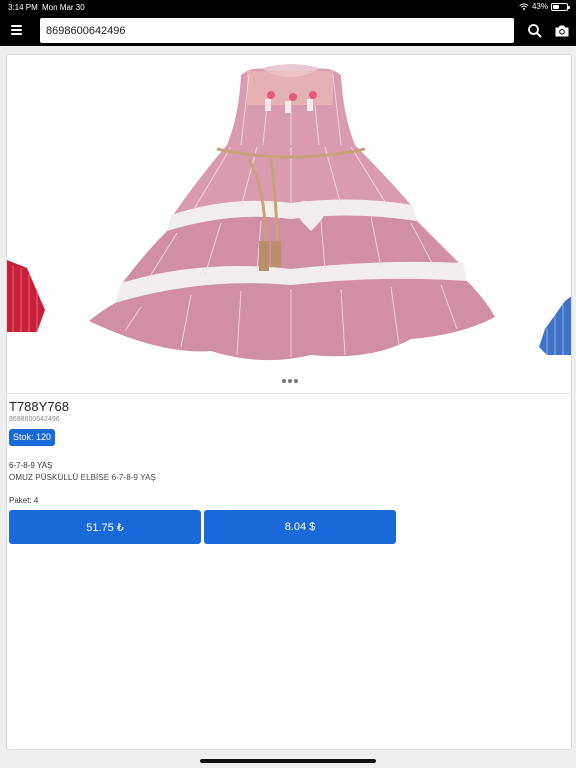 This screenshot has width=576, height=768. I want to click on home-indicator, so click(288, 761).